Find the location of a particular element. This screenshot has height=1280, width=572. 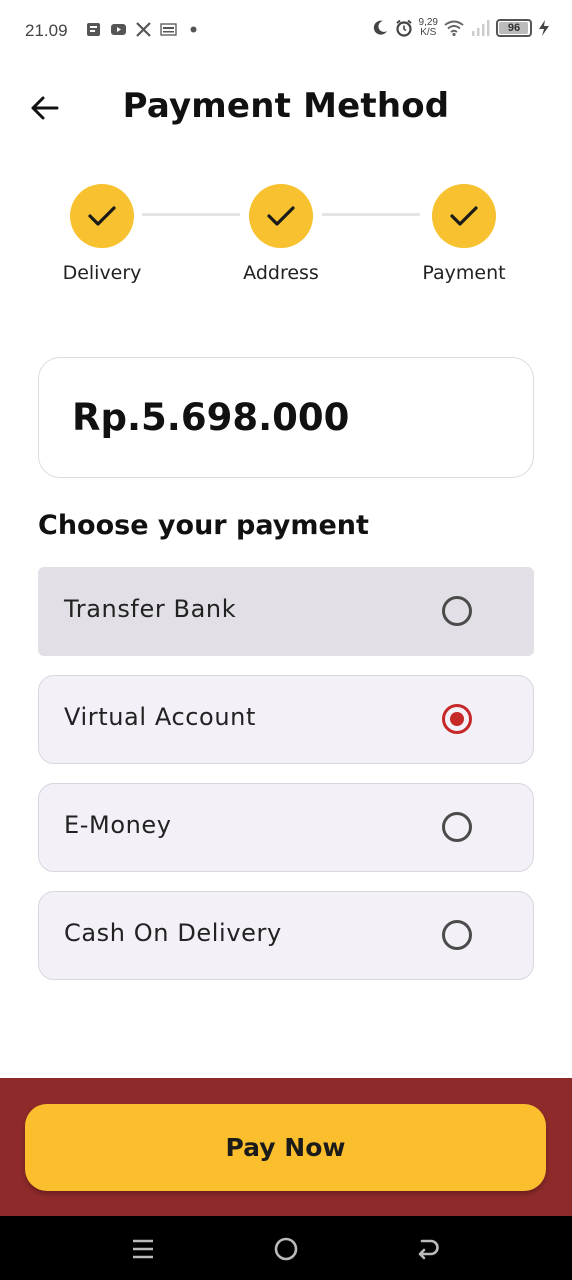

option-label: Virtual Account is located at coordinates (160, 717).